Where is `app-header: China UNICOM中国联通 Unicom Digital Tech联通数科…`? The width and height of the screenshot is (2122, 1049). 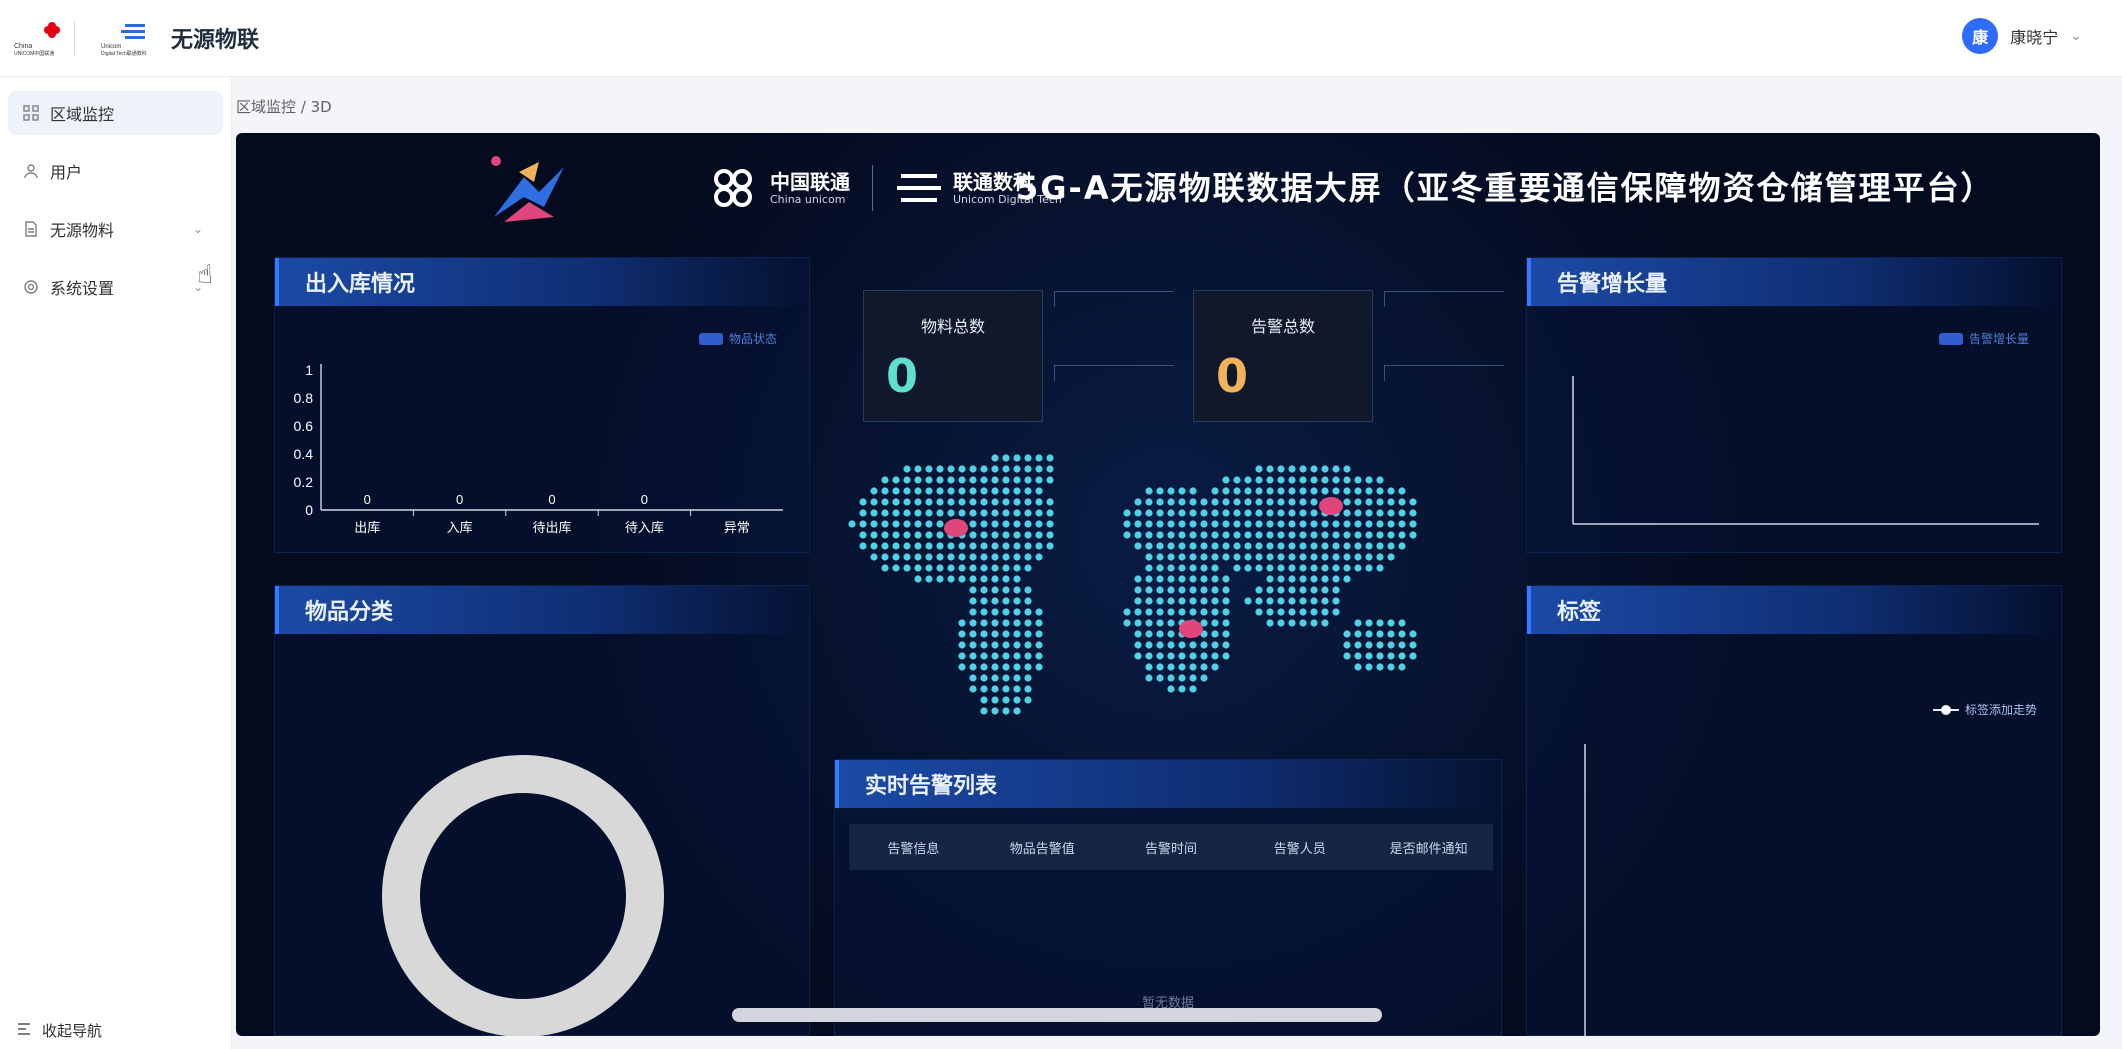
app-header: China UNICOM中国联通 Unicom Digital Tech联通数科… is located at coordinates (1061, 38).